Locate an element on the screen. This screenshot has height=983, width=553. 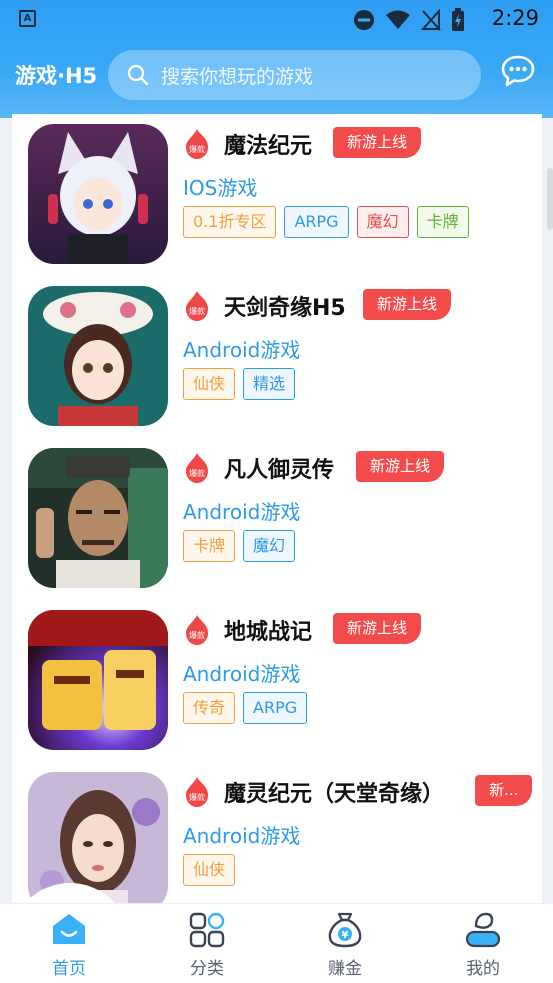
home-icon is located at coordinates (69, 929).